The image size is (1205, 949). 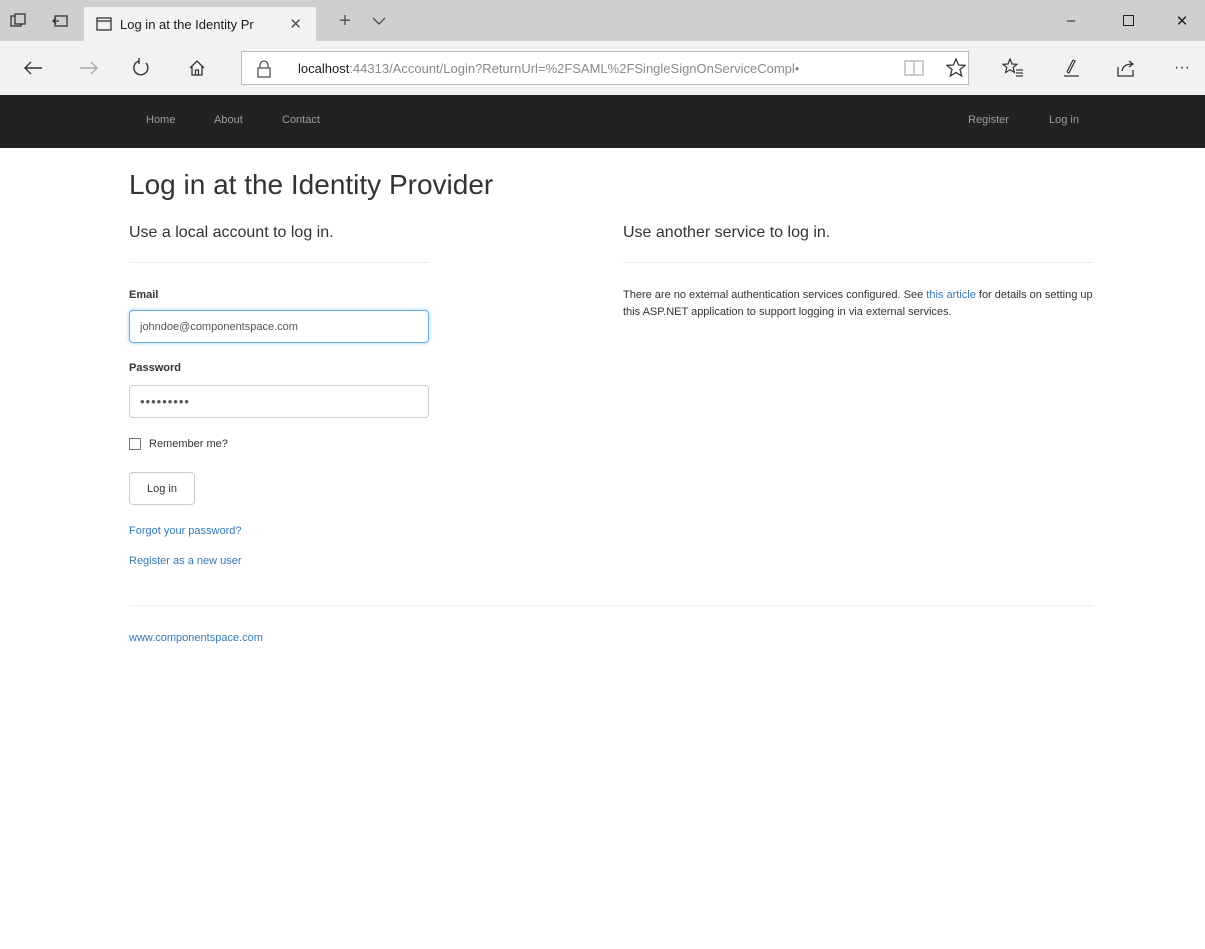 I want to click on forgot-password-link: Forgot your password?, so click(x=185, y=531).